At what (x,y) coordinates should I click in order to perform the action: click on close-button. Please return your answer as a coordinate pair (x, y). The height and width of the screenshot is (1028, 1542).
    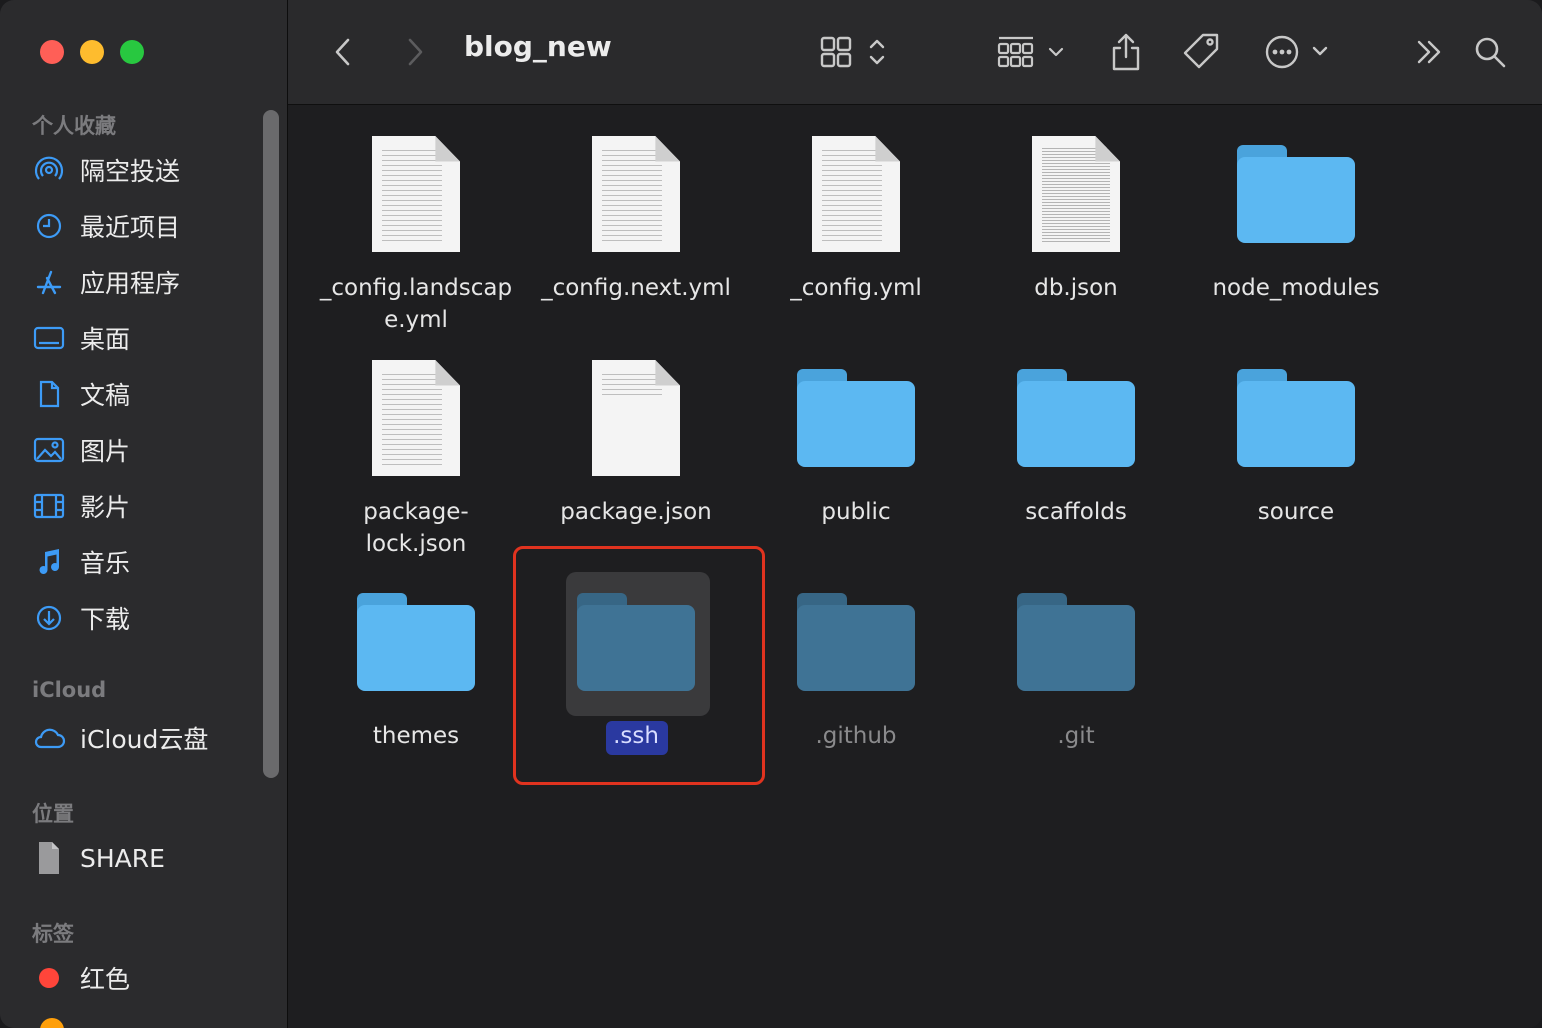
    Looking at the image, I should click on (52, 52).